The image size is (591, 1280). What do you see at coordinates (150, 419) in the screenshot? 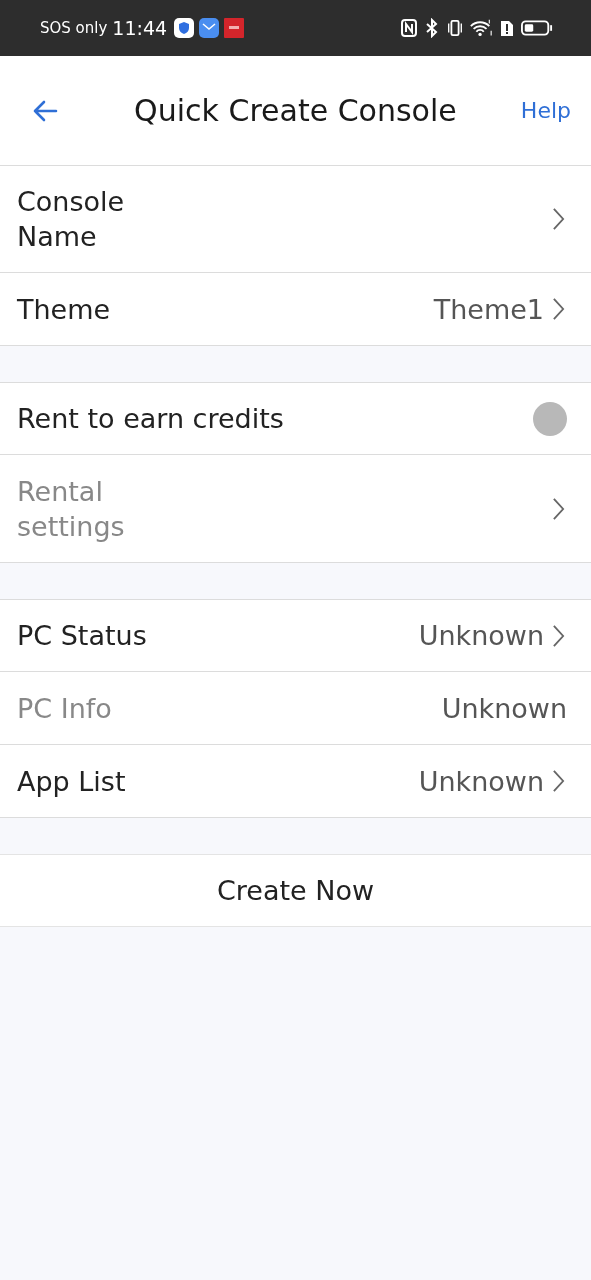
I see `row-label: Rent to earn credits` at bounding box center [150, 419].